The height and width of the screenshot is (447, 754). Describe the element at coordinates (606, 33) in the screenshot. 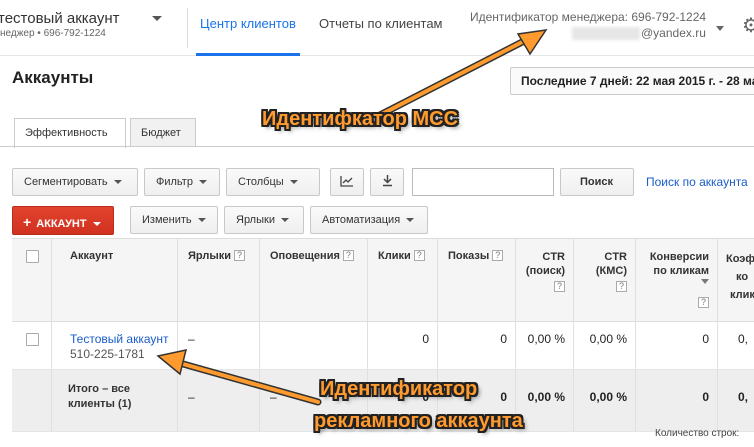

I see `blurred-email-part` at that location.